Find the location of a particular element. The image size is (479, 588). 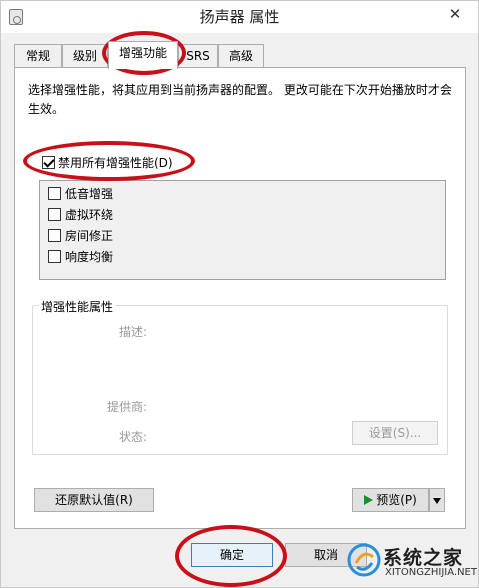

loudness-equalization-label: 响度均衡 is located at coordinates (89, 256).